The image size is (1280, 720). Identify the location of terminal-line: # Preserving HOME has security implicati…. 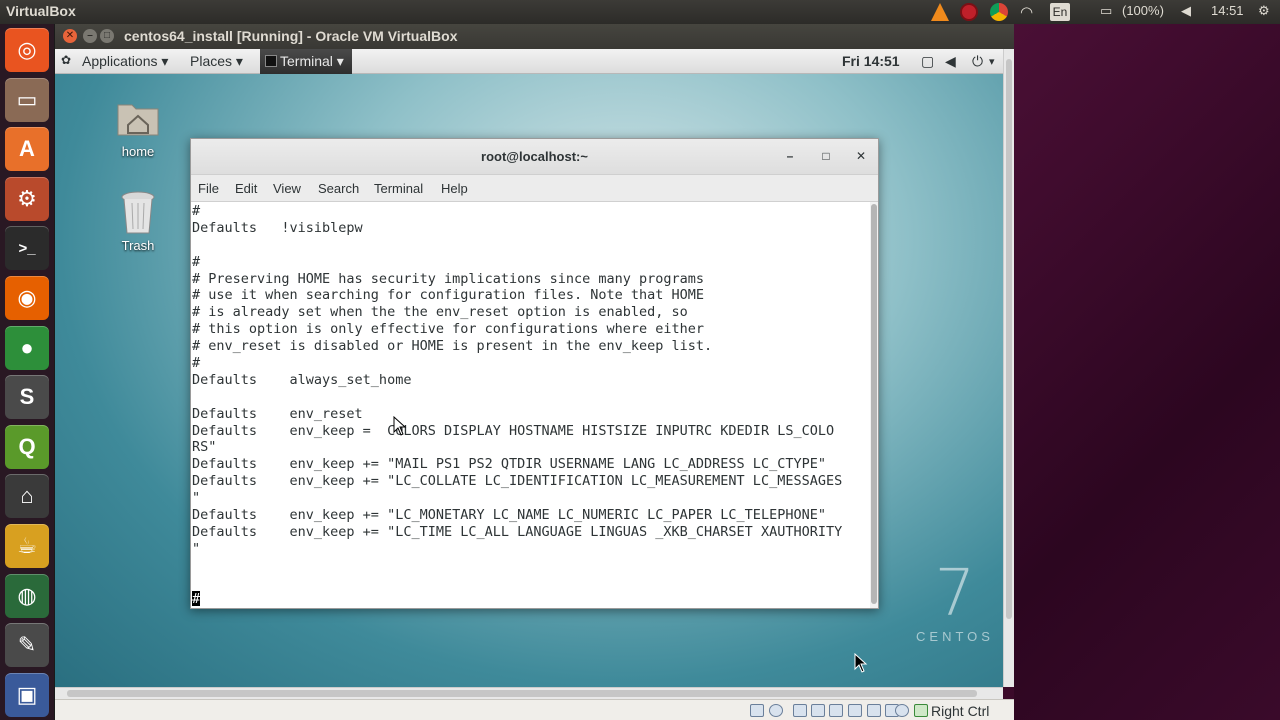
(448, 278).